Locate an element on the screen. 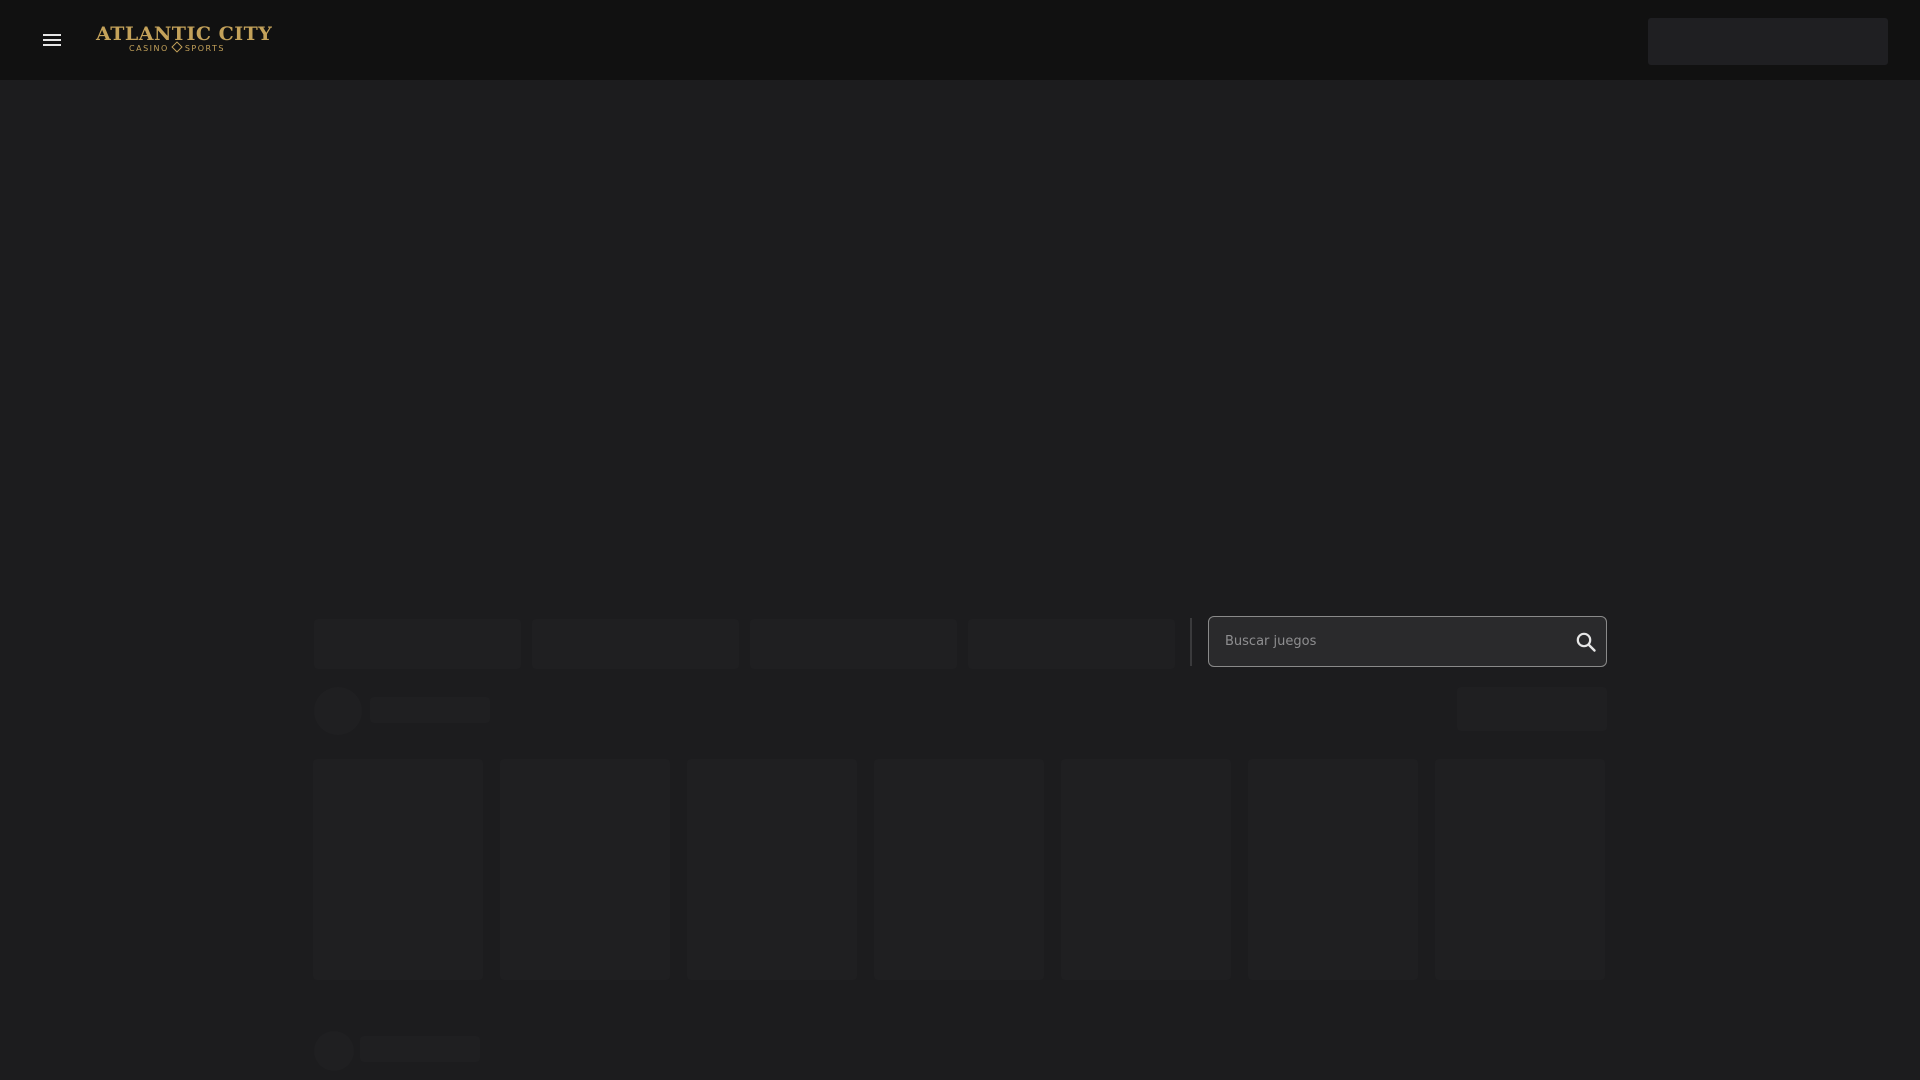 Image resolution: width=1920 pixels, height=1080 pixels. search-input is located at coordinates (1390, 641).